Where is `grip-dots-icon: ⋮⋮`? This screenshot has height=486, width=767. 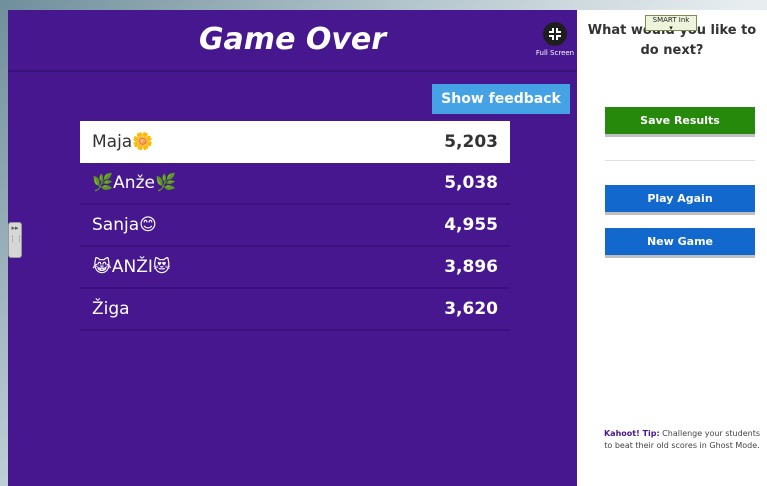 grip-dots-icon: ⋮⋮ is located at coordinates (16, 239).